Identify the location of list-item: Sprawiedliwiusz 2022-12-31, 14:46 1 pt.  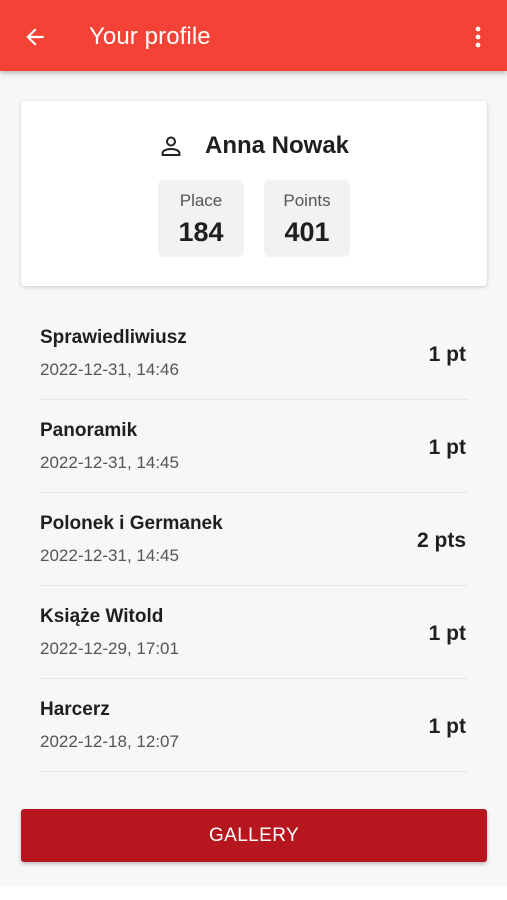
(254, 353).